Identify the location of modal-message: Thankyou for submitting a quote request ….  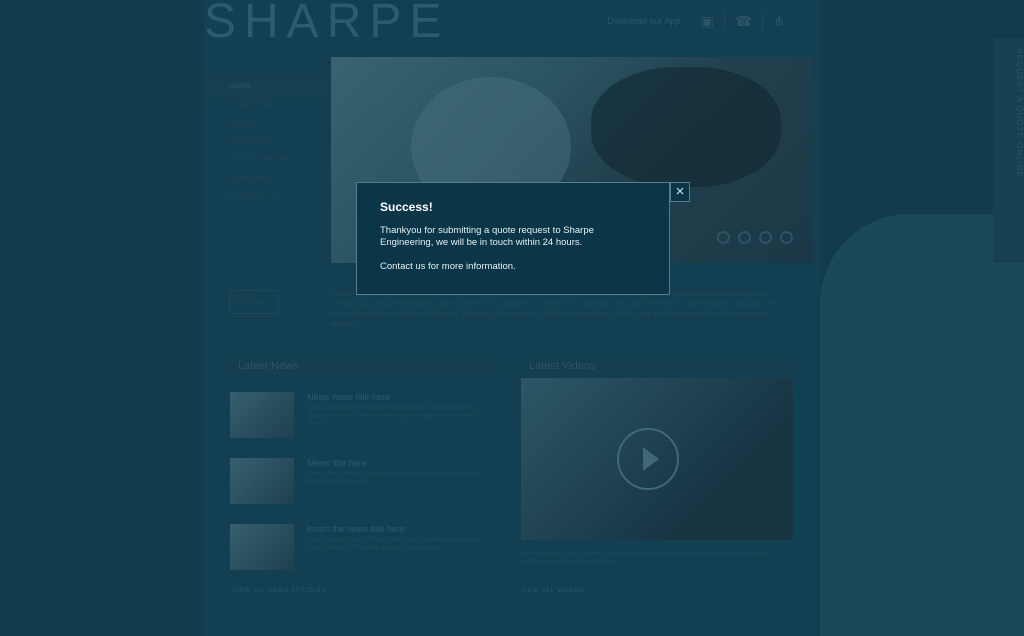
(487, 236).